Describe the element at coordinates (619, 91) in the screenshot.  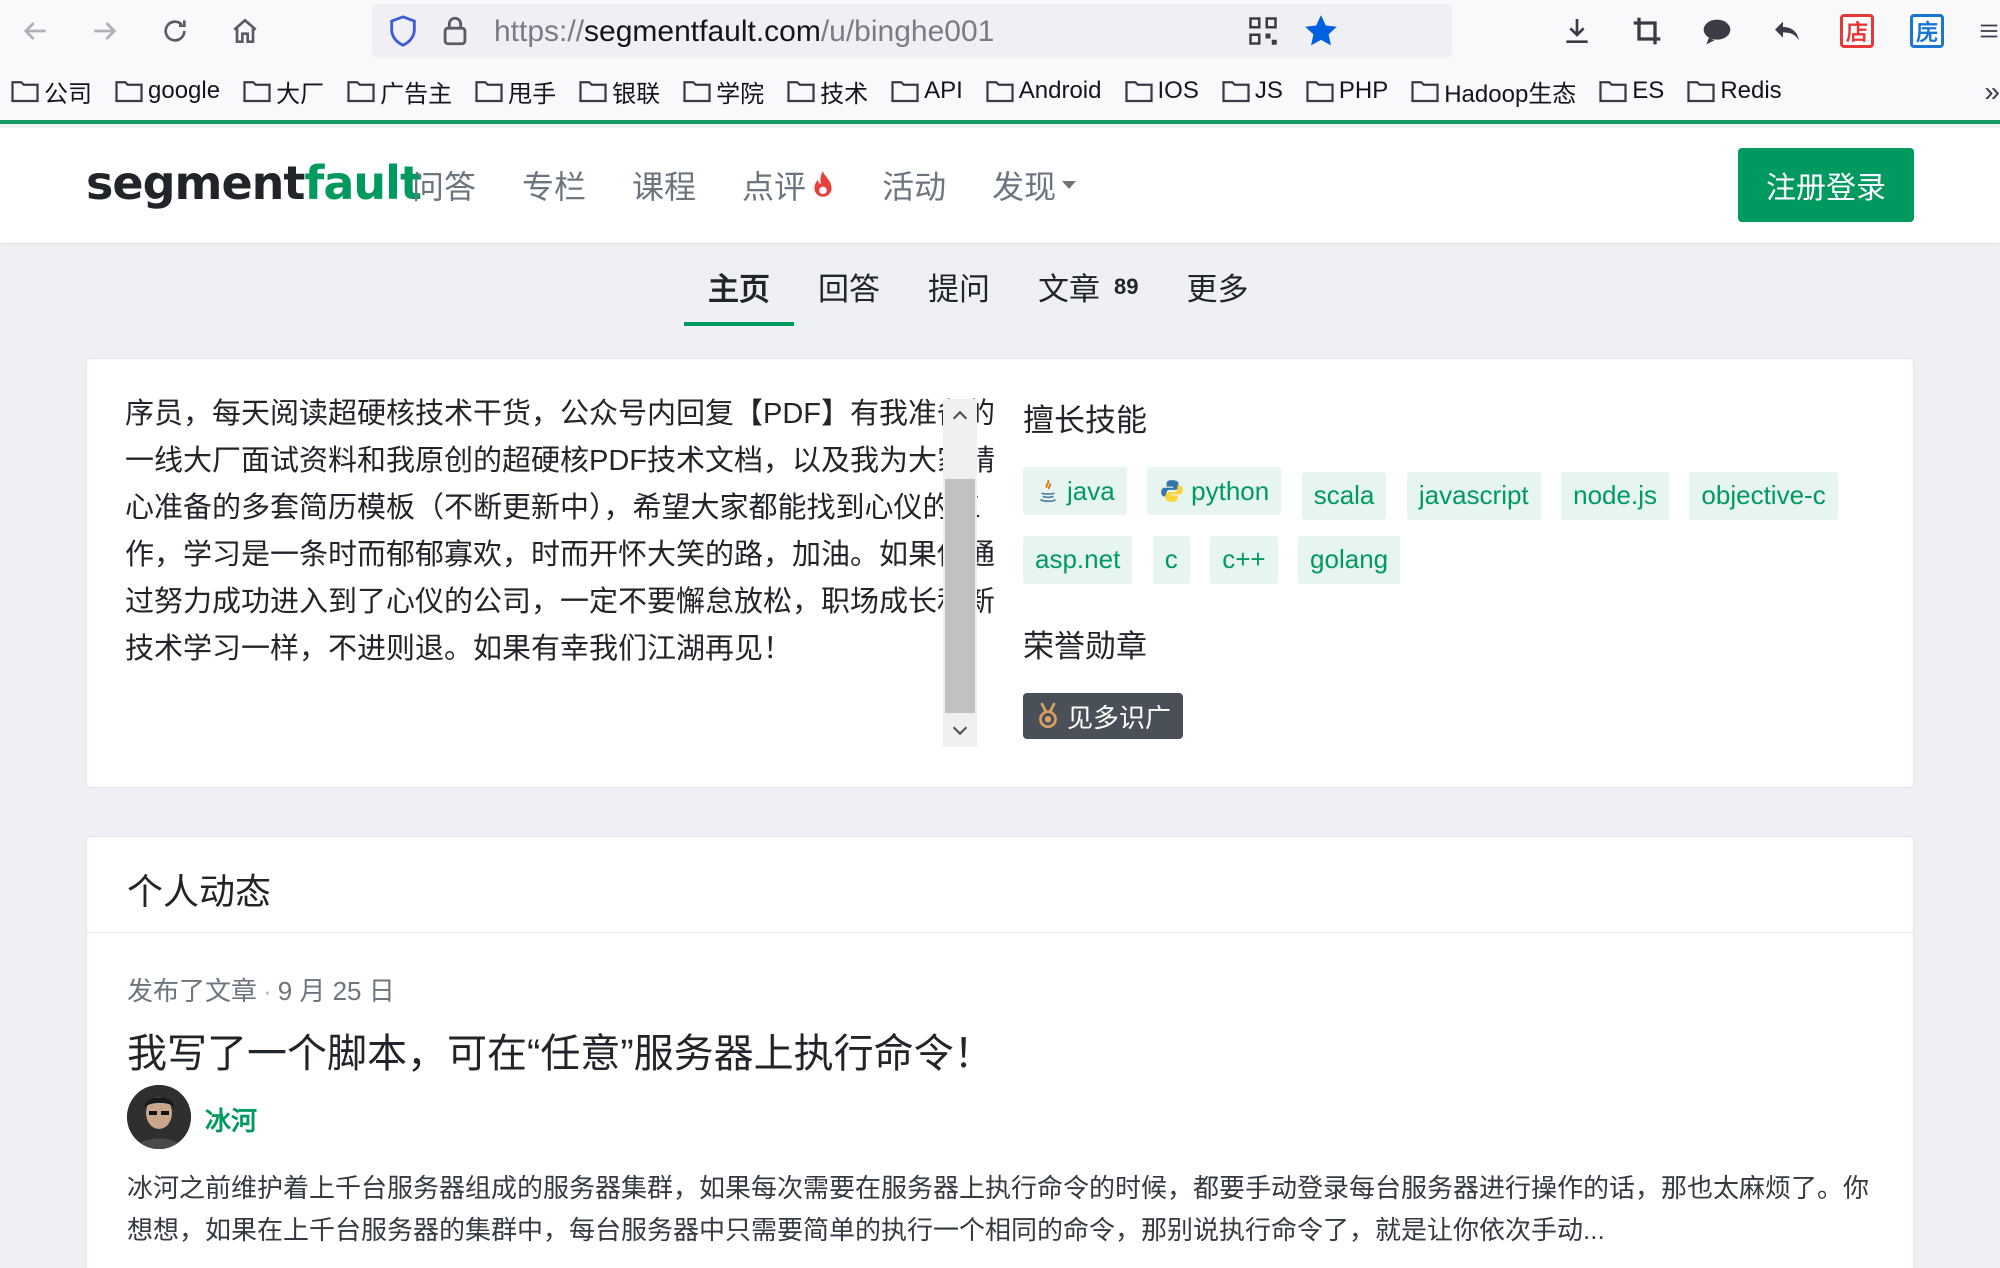
I see `bookmark-folder: 银联` at that location.